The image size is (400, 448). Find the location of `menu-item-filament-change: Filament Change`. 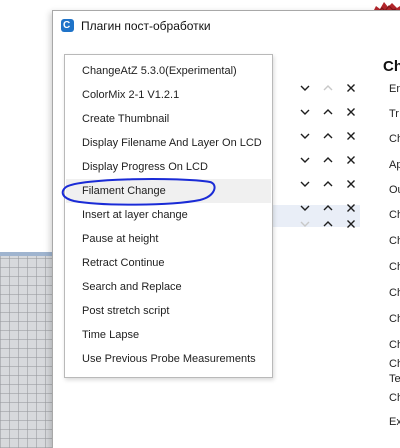

menu-item-filament-change: Filament Change is located at coordinates (168, 191).